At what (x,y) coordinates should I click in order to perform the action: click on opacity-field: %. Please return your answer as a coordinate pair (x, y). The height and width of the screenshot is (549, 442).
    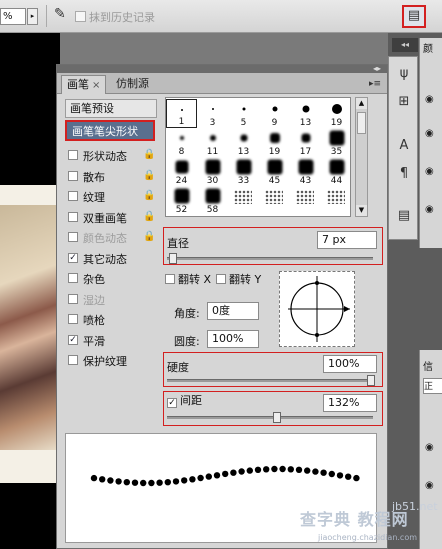
    Looking at the image, I should click on (13, 16).